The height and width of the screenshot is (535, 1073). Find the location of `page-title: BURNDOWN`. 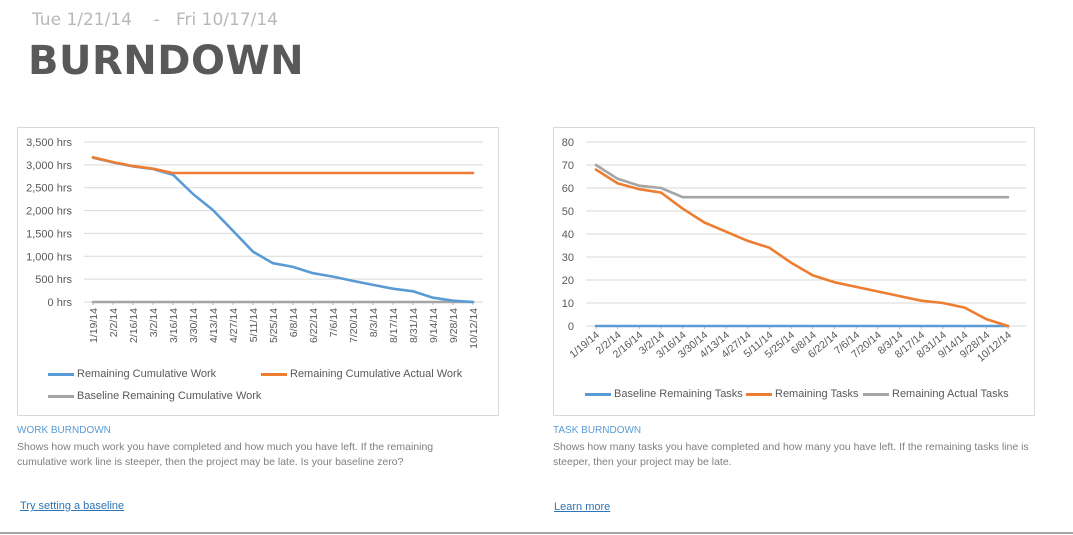

page-title: BURNDOWN is located at coordinates (166, 61).